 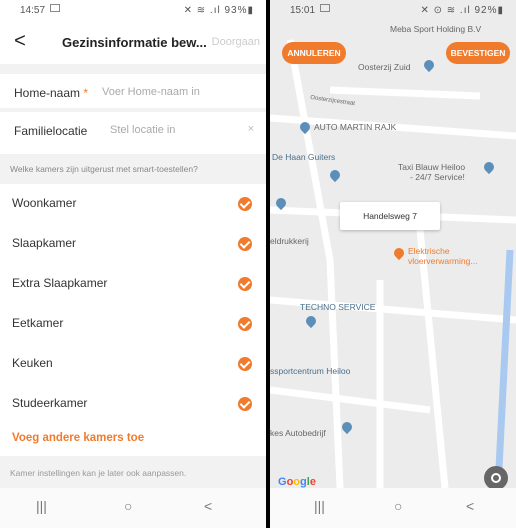 I want to click on map-label-meba: Meba Sport Holding B.V, so click(x=436, y=29).